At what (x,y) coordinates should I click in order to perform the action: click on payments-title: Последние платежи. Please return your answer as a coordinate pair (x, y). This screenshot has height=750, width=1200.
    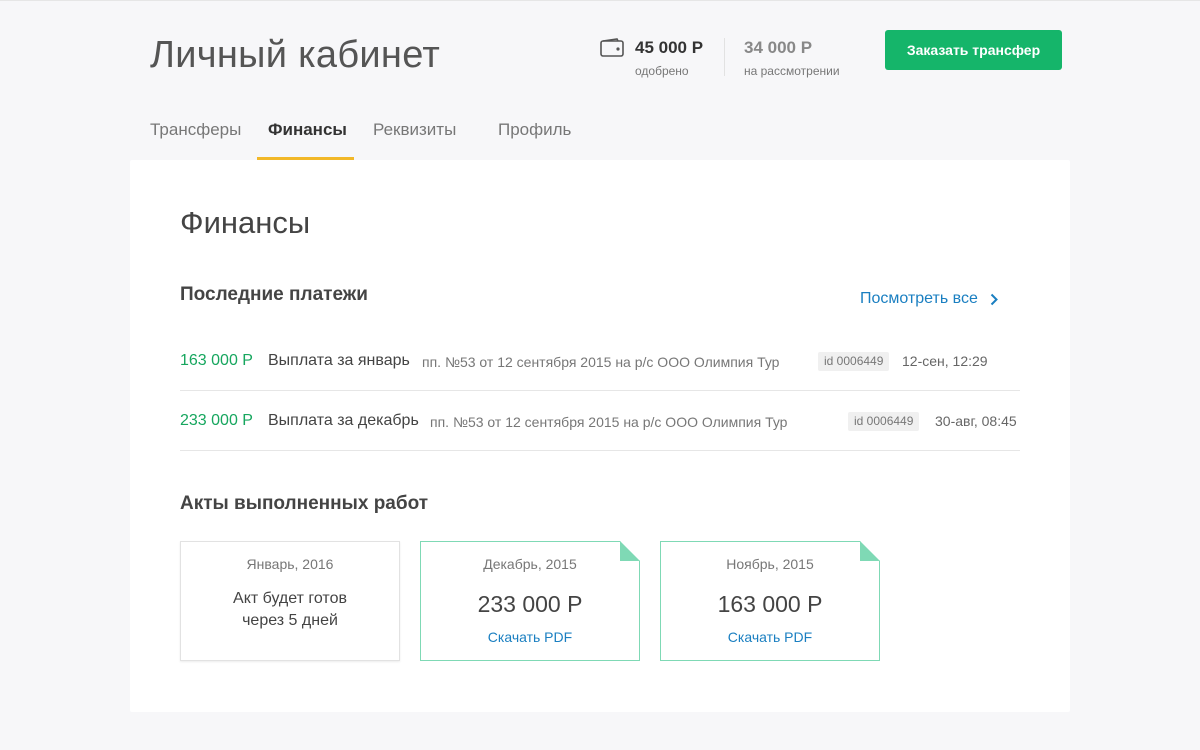
    Looking at the image, I should click on (274, 294).